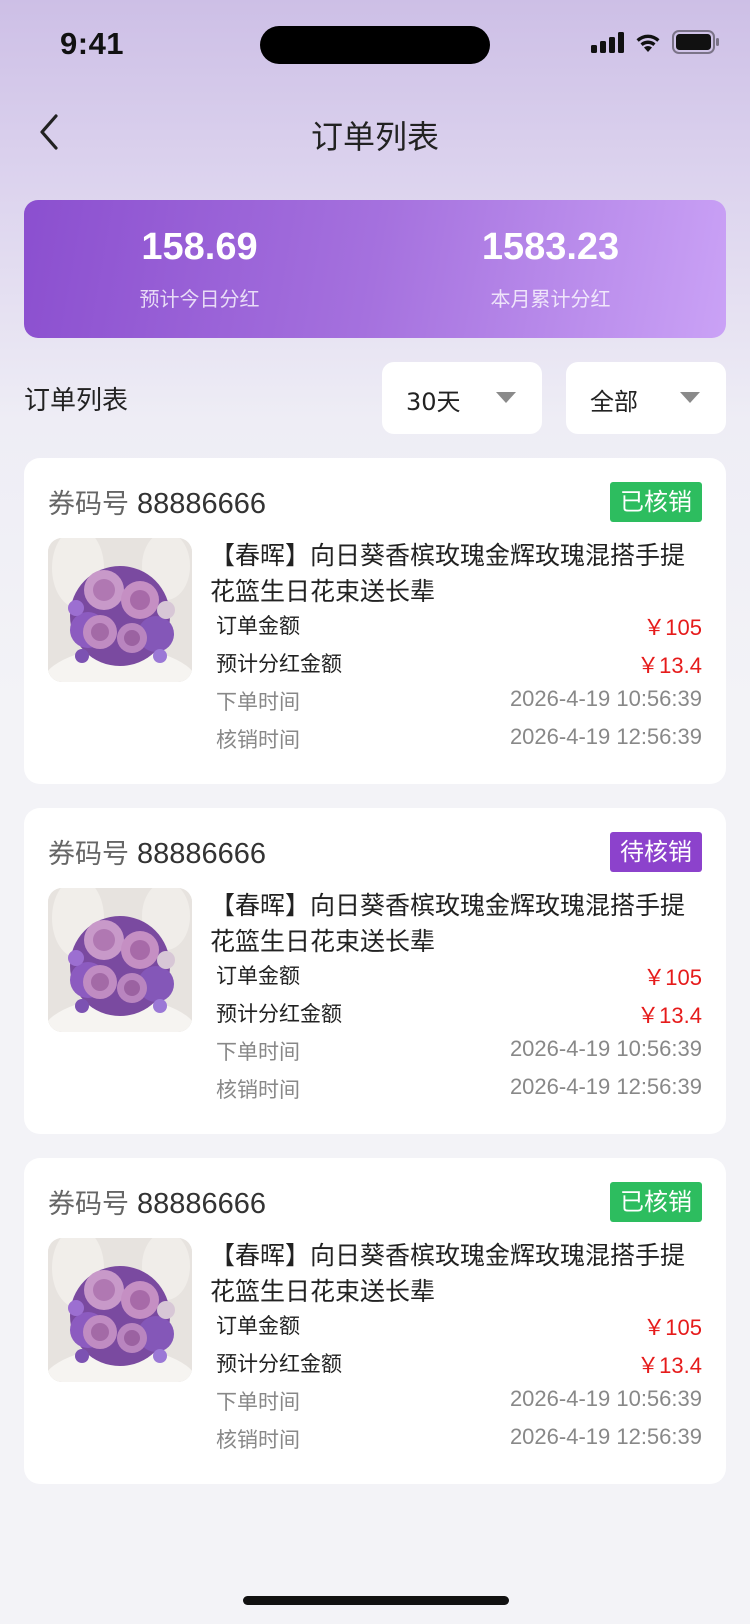  Describe the element at coordinates (607, 42) in the screenshot. I see `cellular-signal-icon` at that location.